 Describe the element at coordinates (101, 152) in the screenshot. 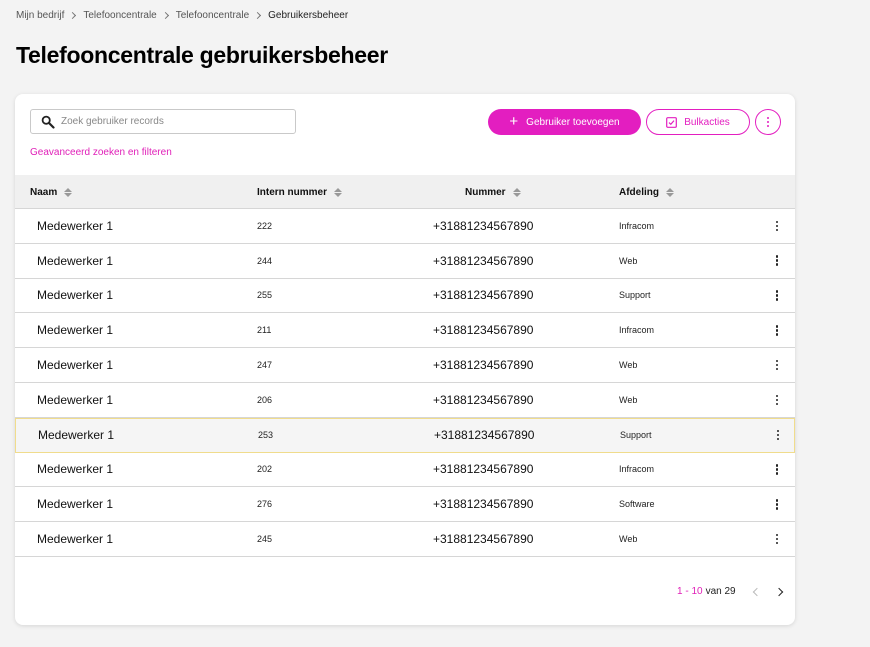

I see `advanced-search-link: Geavanceerd zoeken en filteren` at that location.